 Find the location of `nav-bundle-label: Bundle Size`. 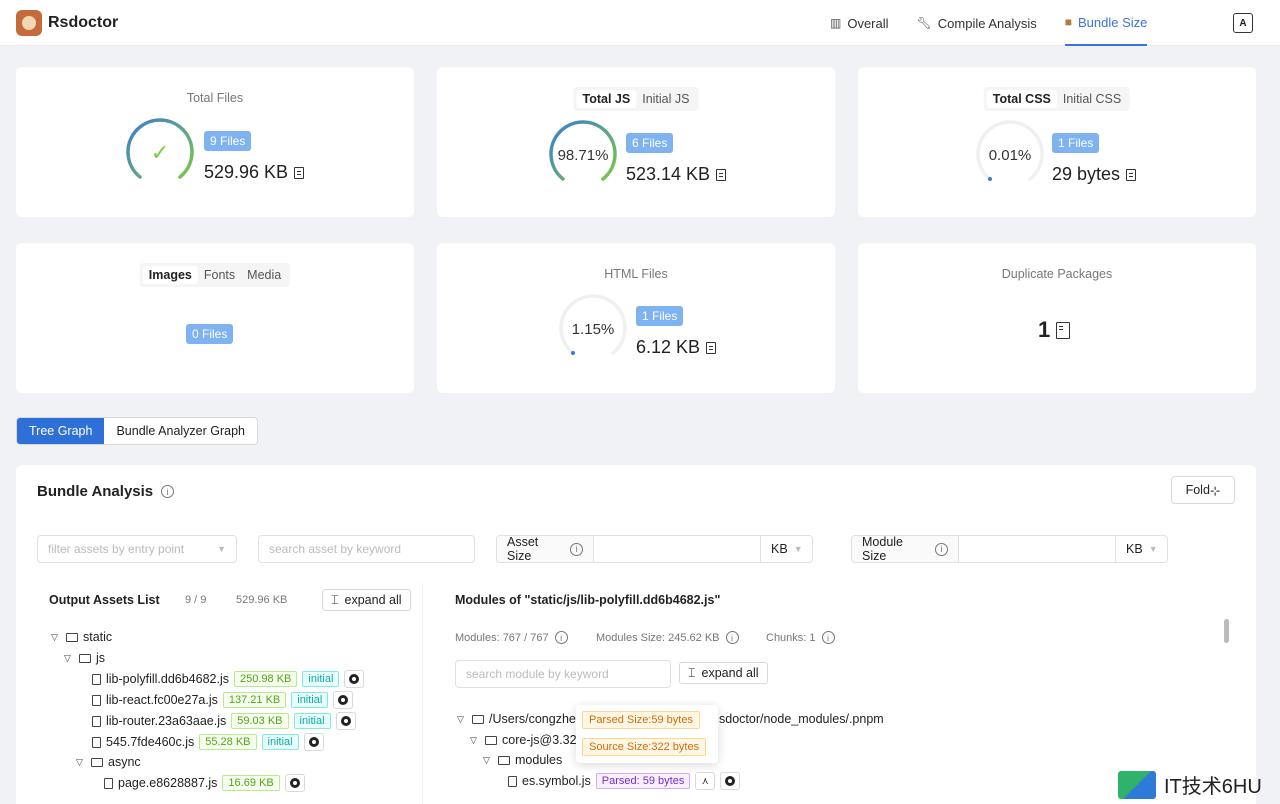

nav-bundle-label: Bundle Size is located at coordinates (1113, 22).